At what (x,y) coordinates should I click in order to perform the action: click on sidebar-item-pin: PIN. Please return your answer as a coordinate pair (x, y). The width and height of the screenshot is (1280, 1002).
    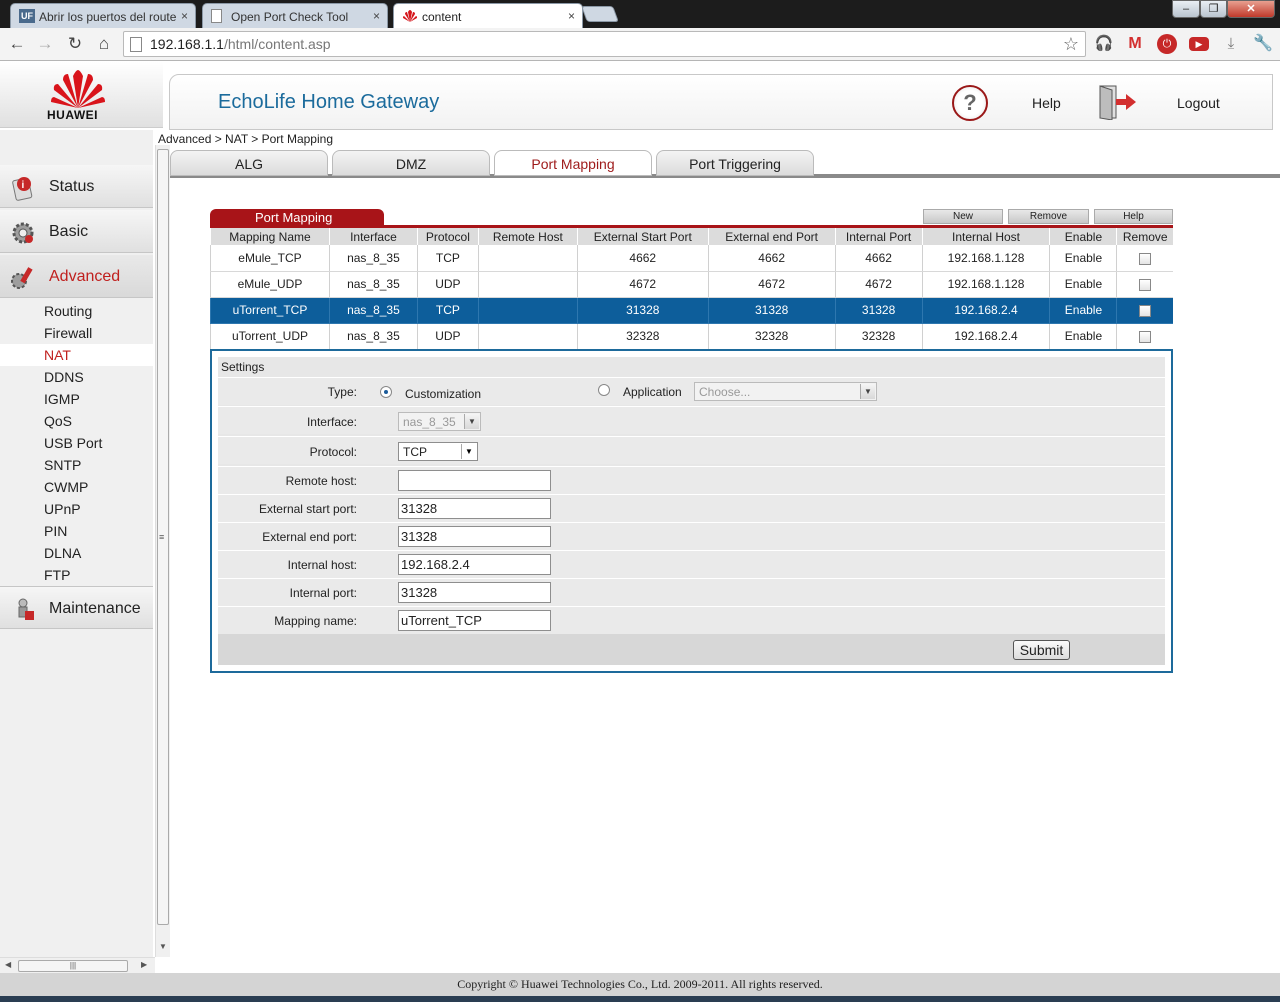
    Looking at the image, I should click on (76, 531).